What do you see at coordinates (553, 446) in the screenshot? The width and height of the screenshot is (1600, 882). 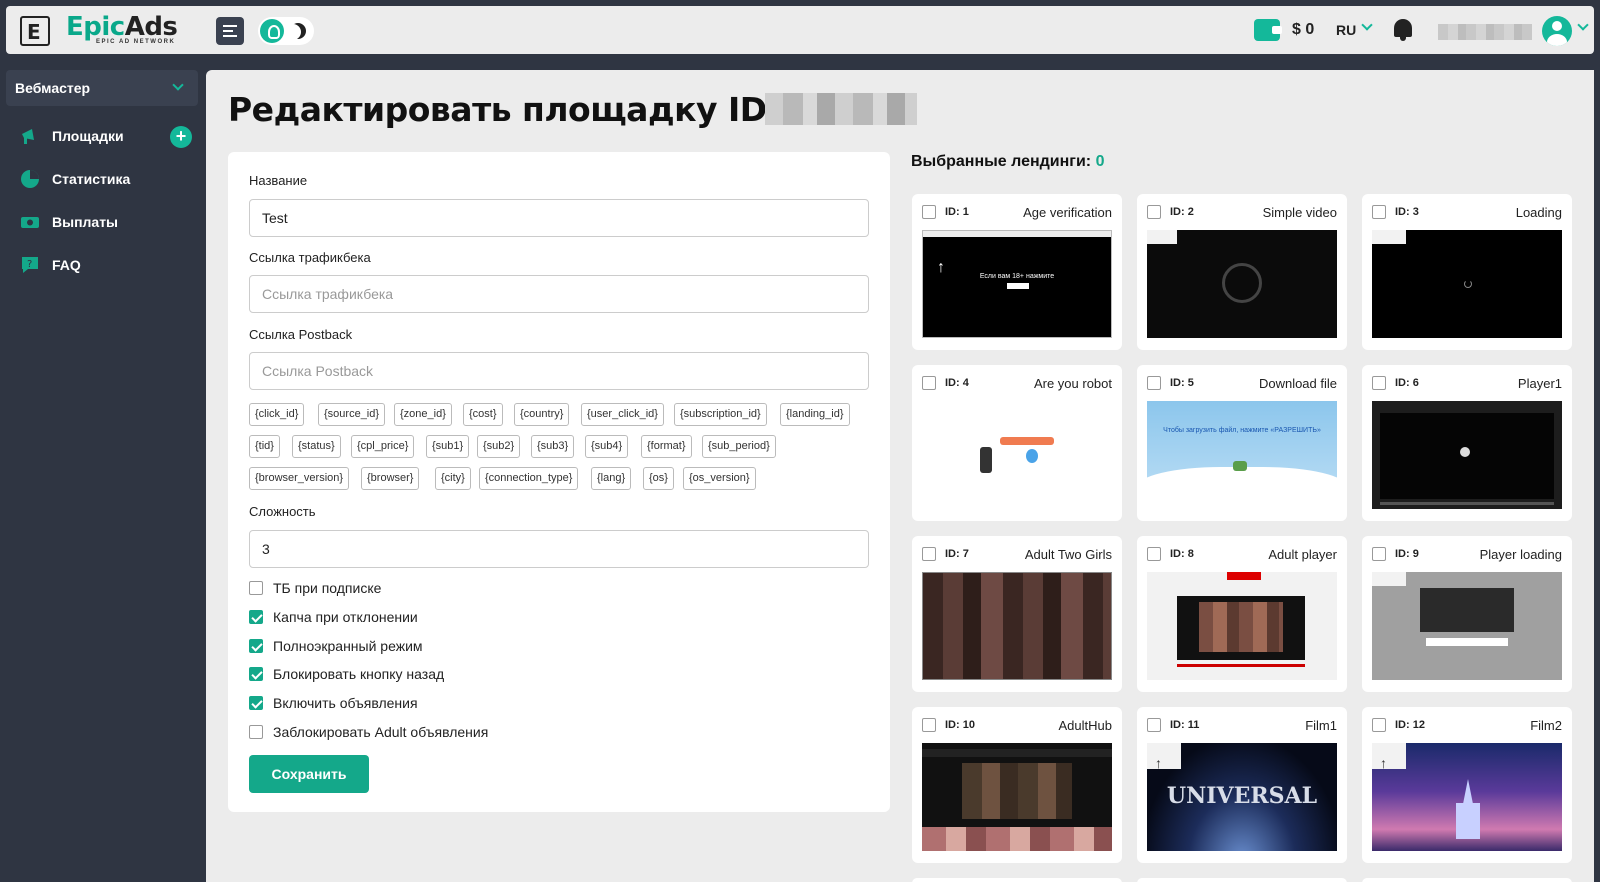 I see `macro-tag: {sub3}` at bounding box center [553, 446].